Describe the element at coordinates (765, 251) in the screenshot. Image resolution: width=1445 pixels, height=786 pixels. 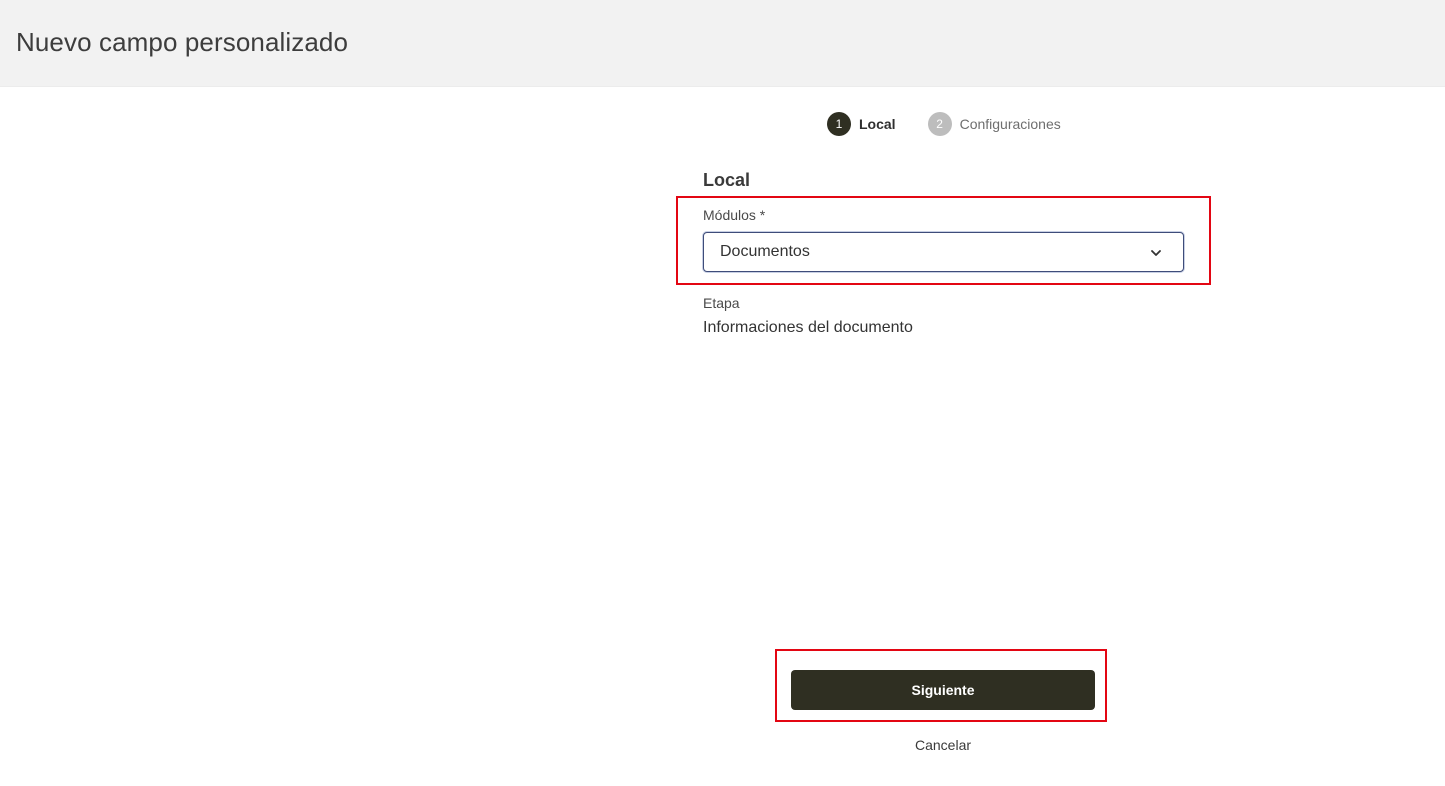
I see `modules-select-value: Documentos` at that location.